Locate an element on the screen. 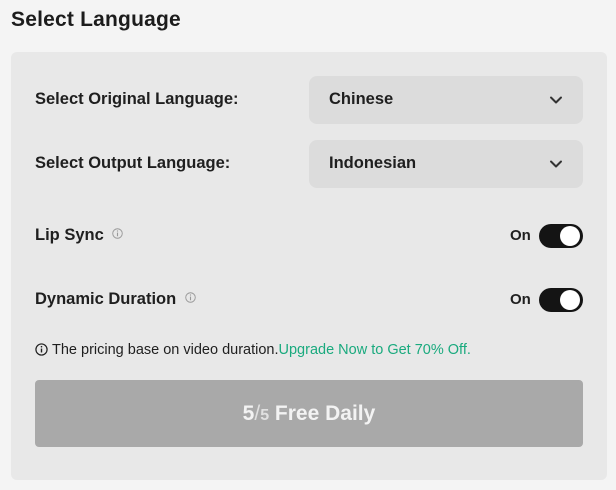  original-language-label: Select Original Language: is located at coordinates (137, 99).